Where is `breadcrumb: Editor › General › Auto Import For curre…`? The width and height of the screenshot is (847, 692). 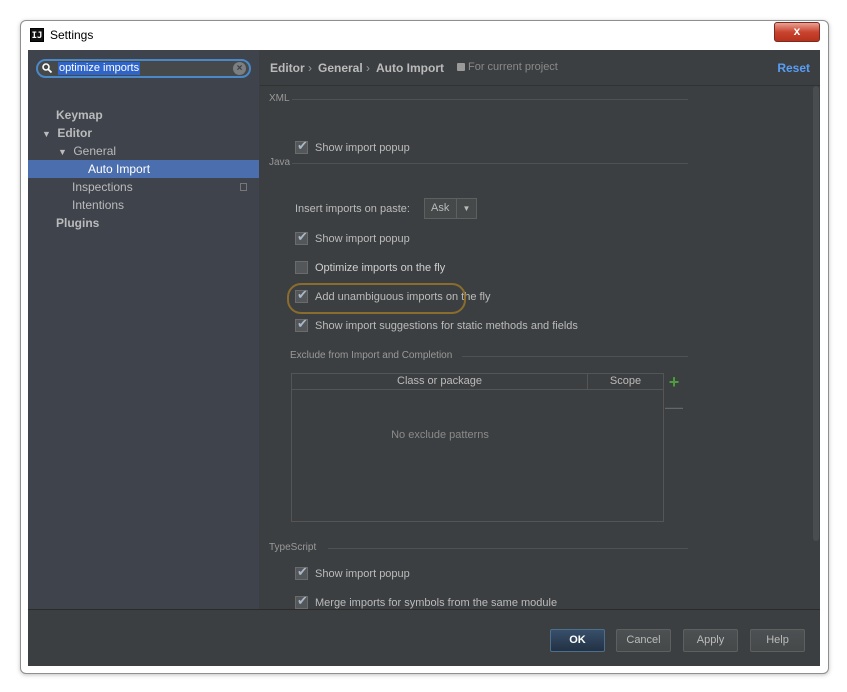
breadcrumb: Editor › General › Auto Import For curre… is located at coordinates (540, 68).